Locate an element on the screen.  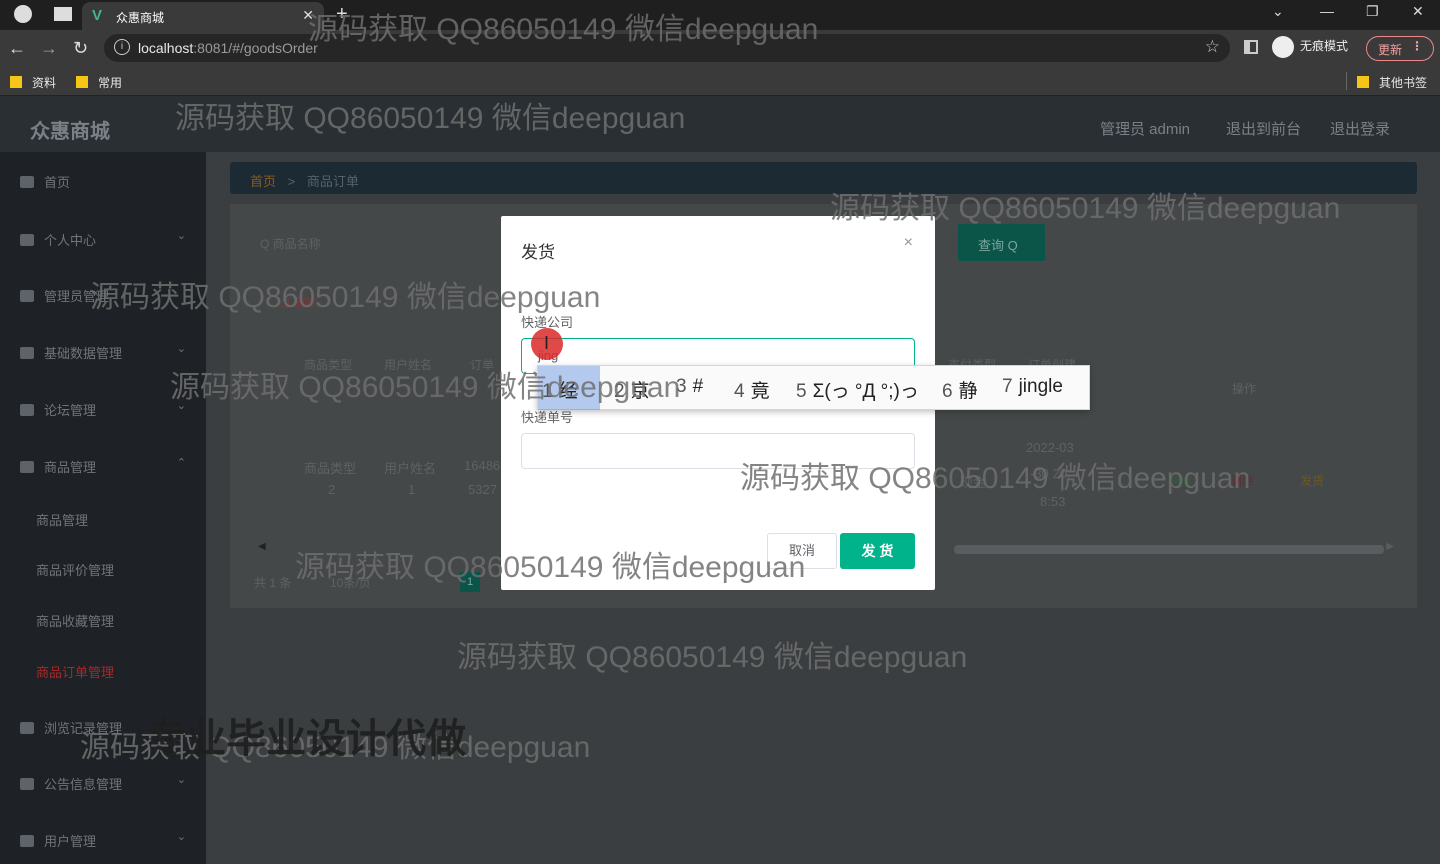
detail-button: 详情 is located at coordinates (1180, 480).